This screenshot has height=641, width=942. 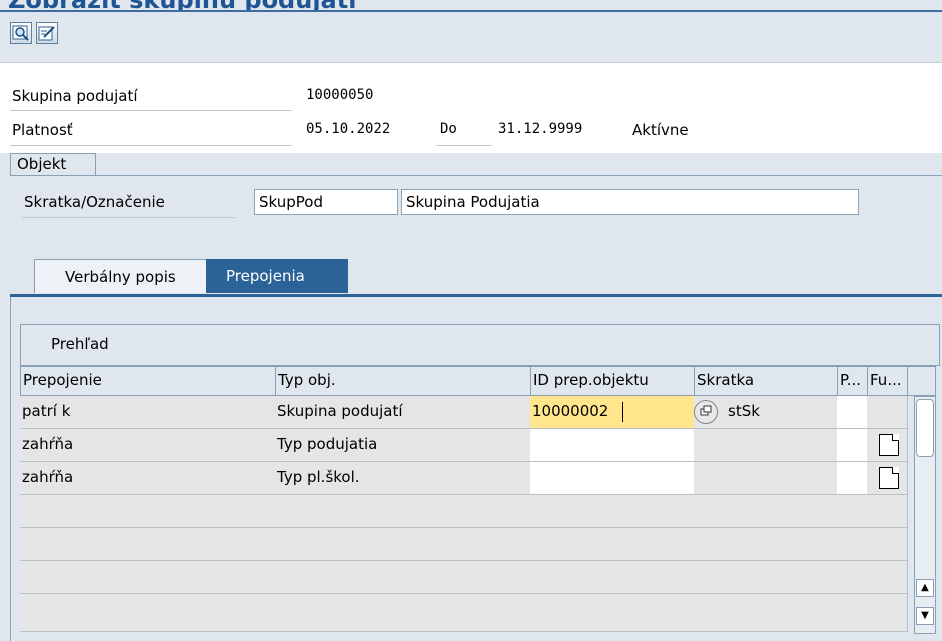 I want to click on grid-title-bar: Prehľad, so click(x=480, y=345).